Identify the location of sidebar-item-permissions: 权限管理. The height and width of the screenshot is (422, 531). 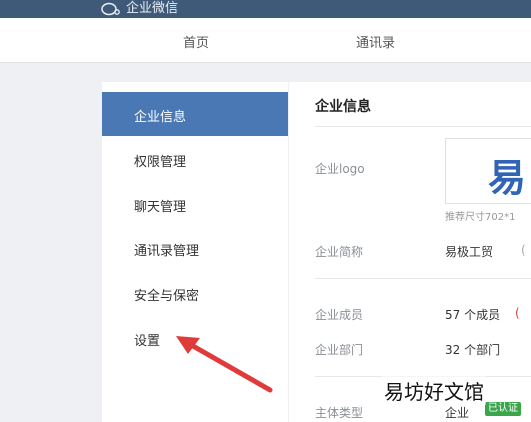
(195, 159).